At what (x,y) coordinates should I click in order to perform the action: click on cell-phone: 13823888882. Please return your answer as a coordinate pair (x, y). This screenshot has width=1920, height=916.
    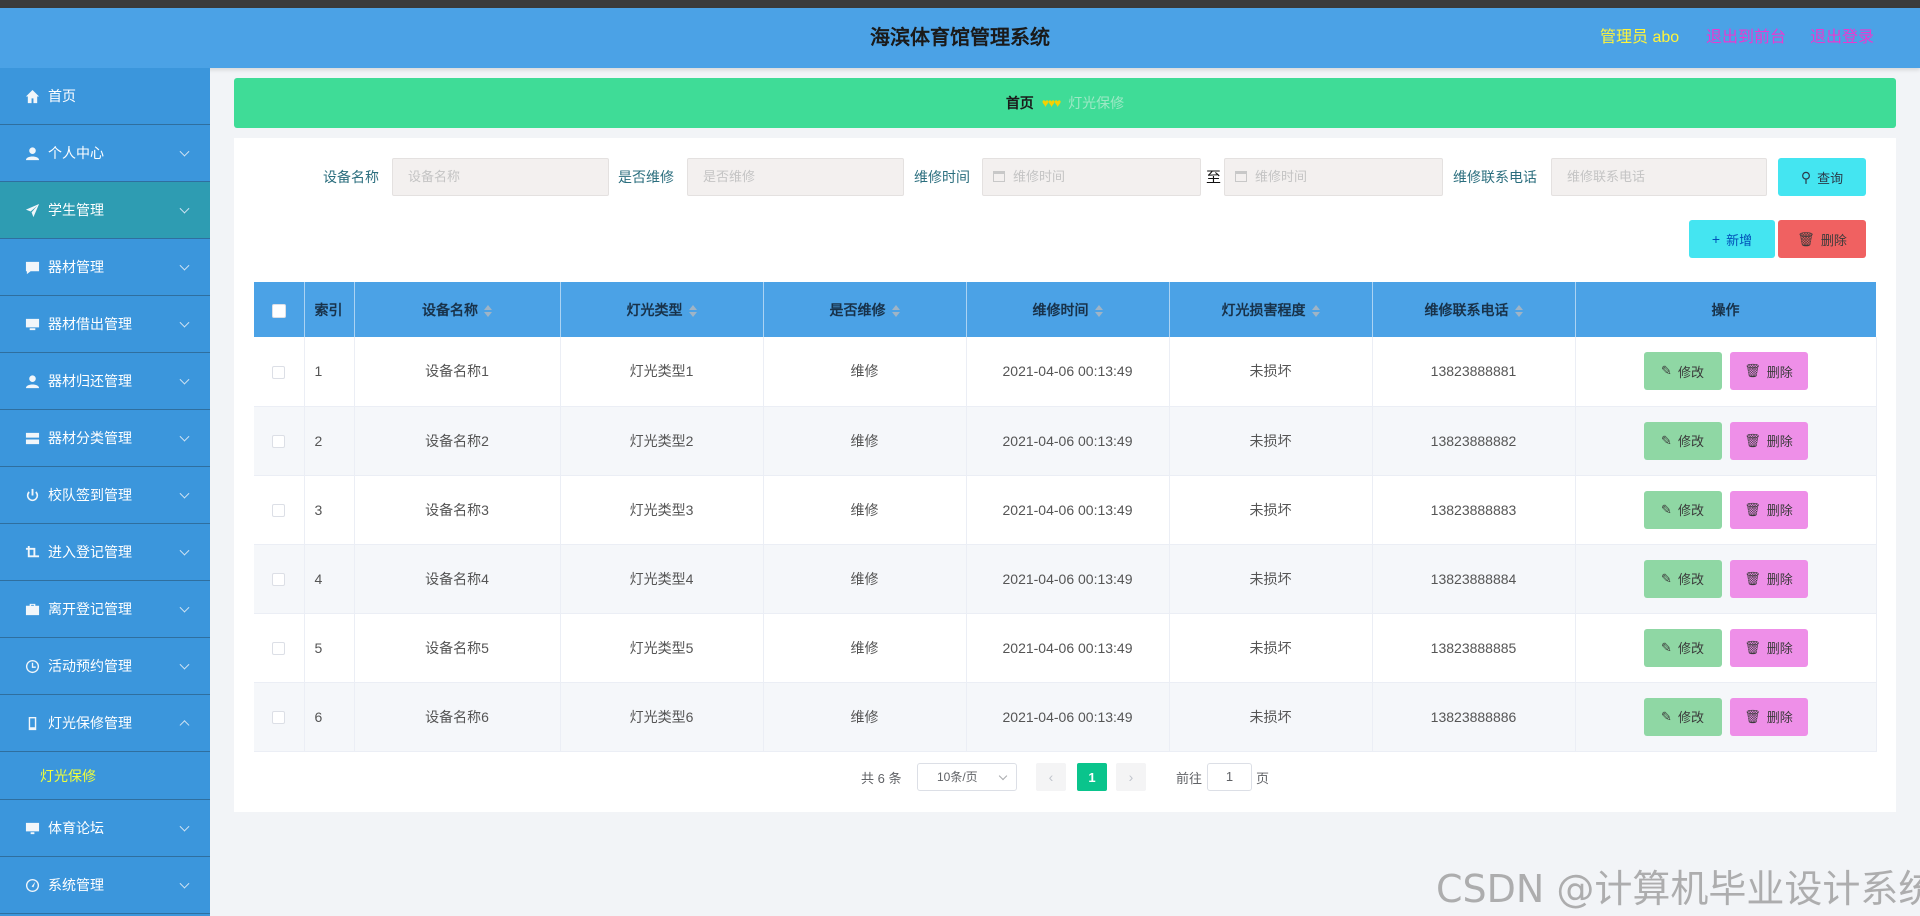
    Looking at the image, I should click on (1474, 441).